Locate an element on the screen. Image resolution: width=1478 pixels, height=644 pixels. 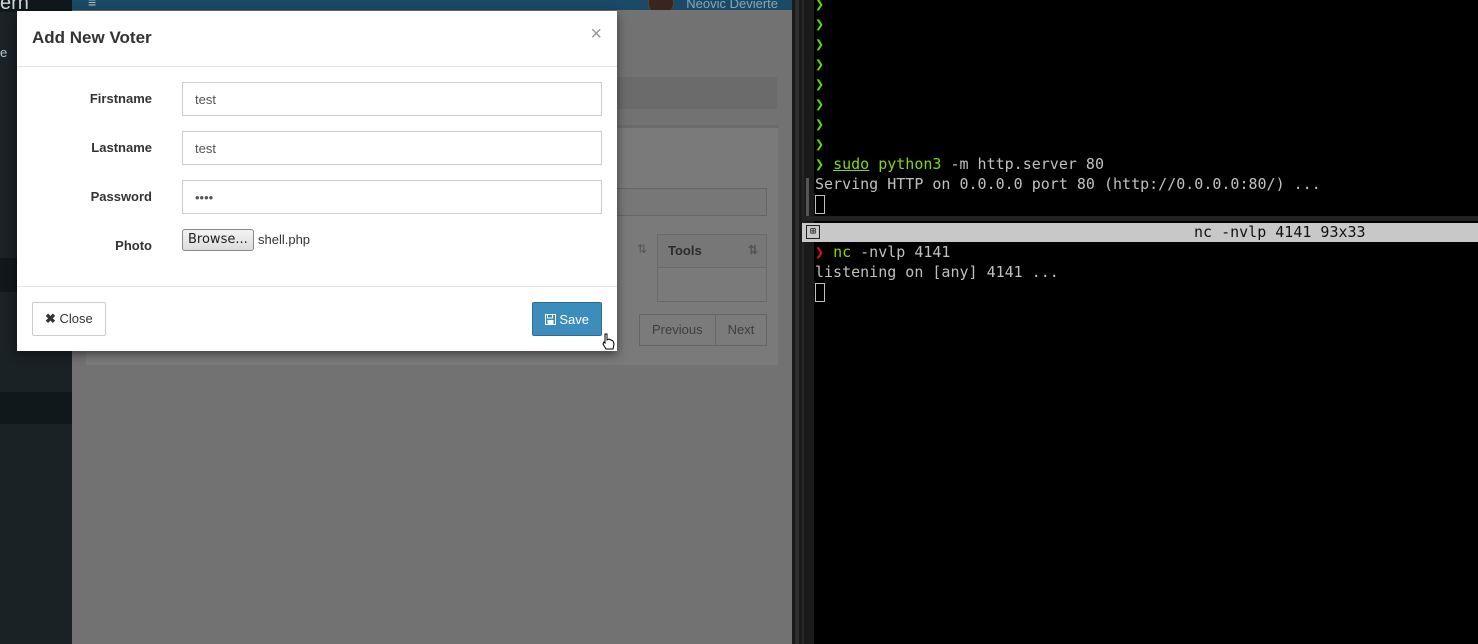
terminal-command-line: ❯ sudo python3 -m http.server 80 is located at coordinates (959, 164).